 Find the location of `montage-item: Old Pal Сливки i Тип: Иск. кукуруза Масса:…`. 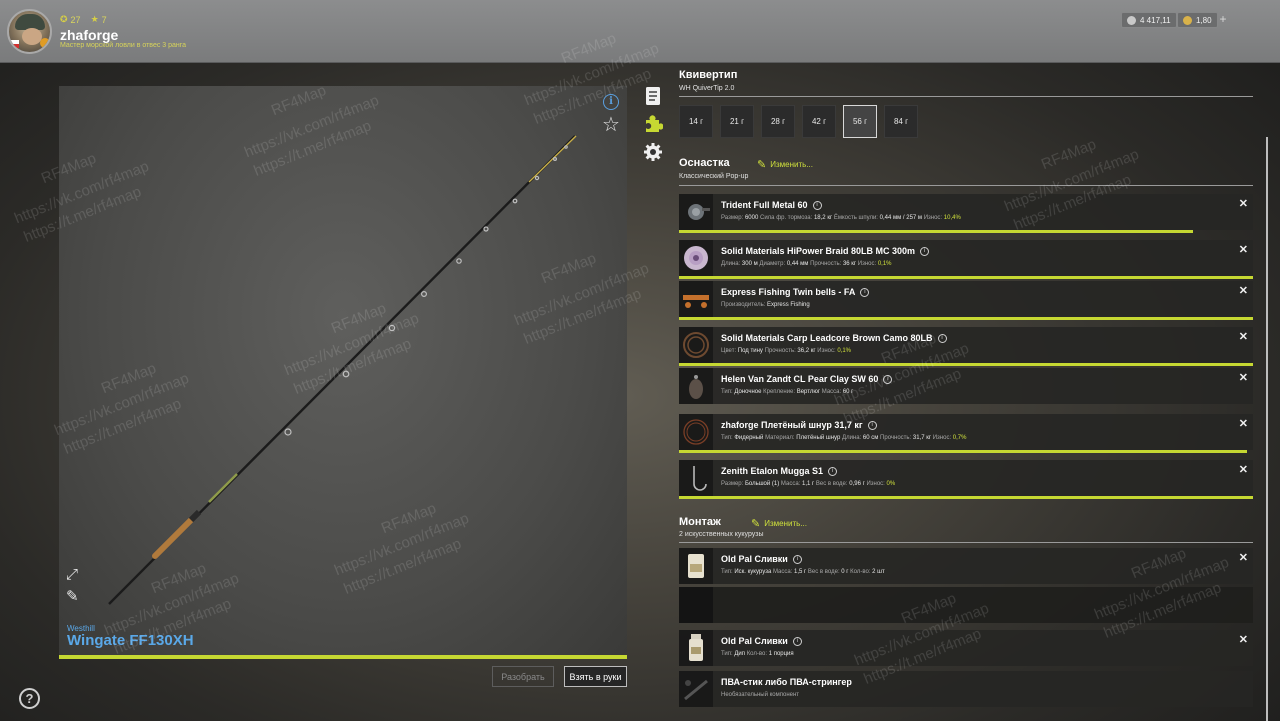

montage-item: Old Pal Сливки i Тип: Иск. кукуруза Масса:… is located at coordinates (966, 566).